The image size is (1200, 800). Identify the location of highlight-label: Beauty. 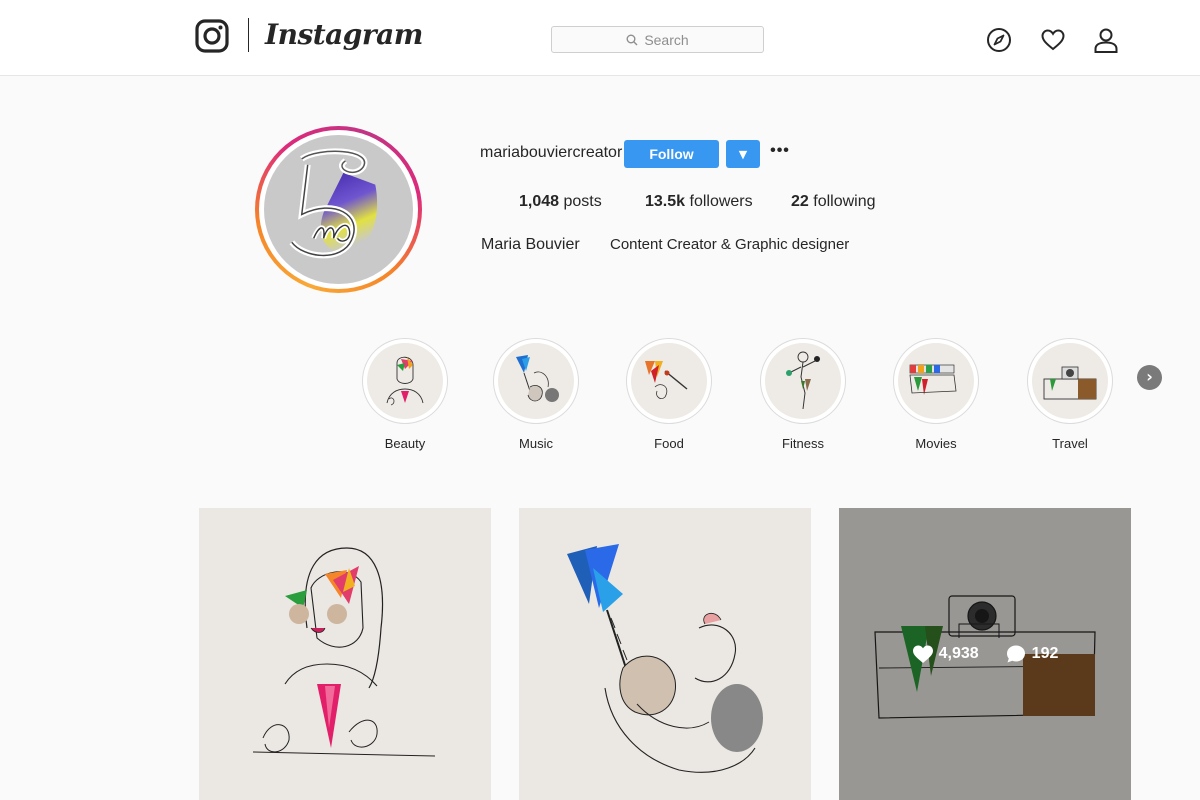
(405, 443).